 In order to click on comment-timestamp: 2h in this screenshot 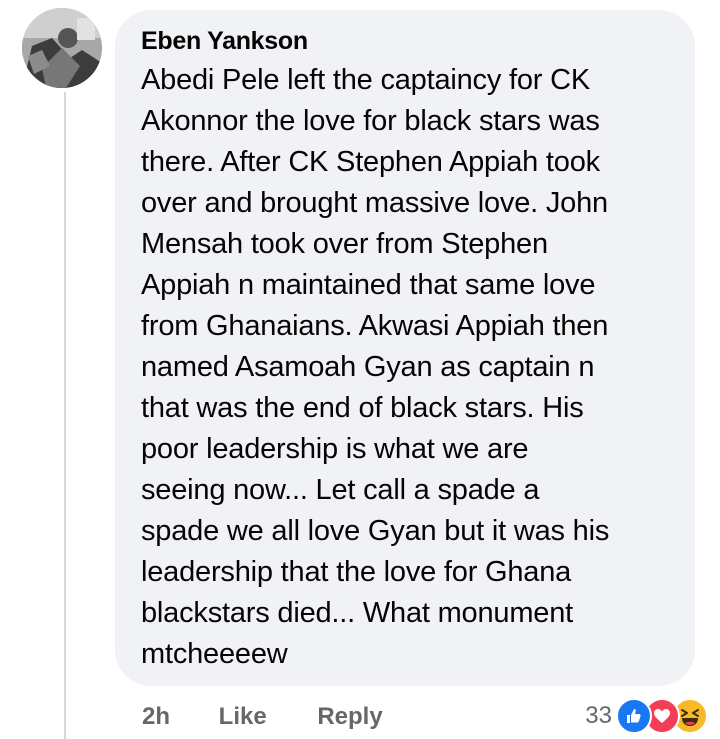, I will do `click(177, 717)`.